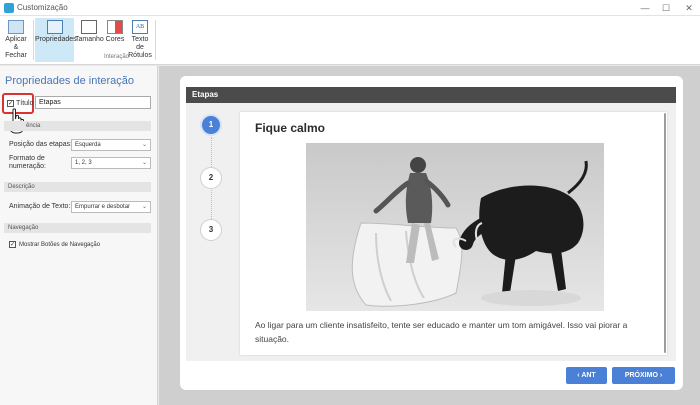 This screenshot has height=405, width=700. Describe the element at coordinates (77, 228) in the screenshot. I see `navigation-section-header: Navegação` at that location.